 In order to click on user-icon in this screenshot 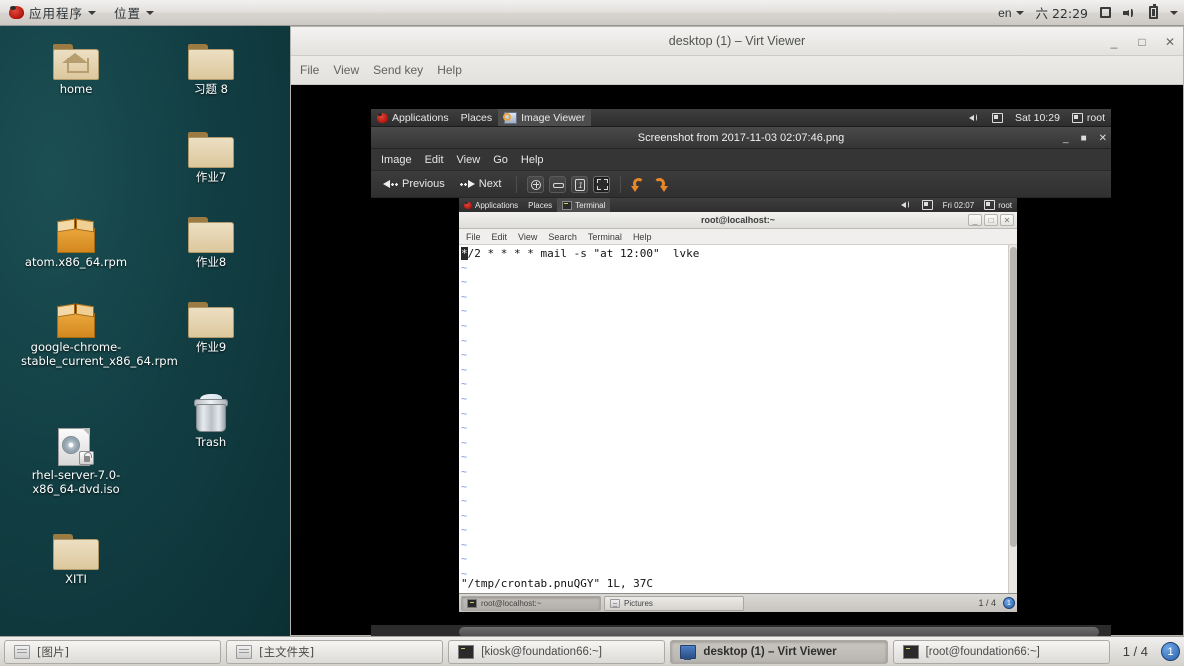, I will do `click(1077, 117)`.